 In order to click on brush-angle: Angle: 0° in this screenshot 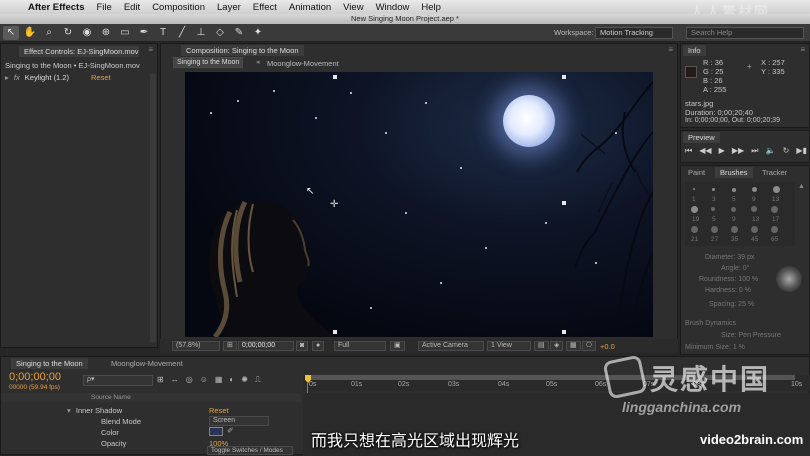, I will do `click(735, 268)`.